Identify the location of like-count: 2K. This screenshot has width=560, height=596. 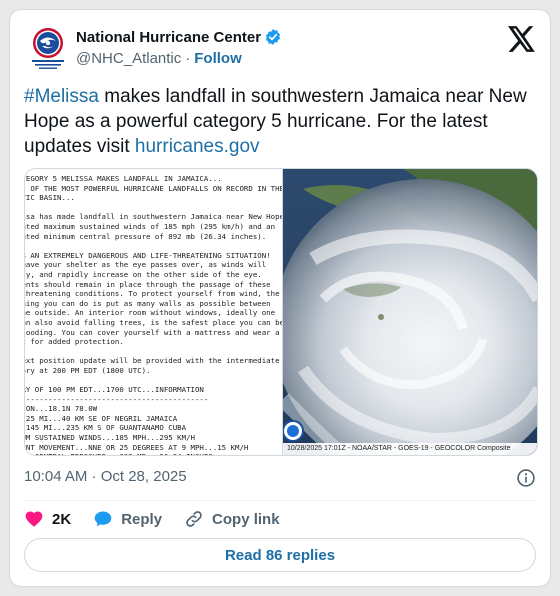
(62, 519).